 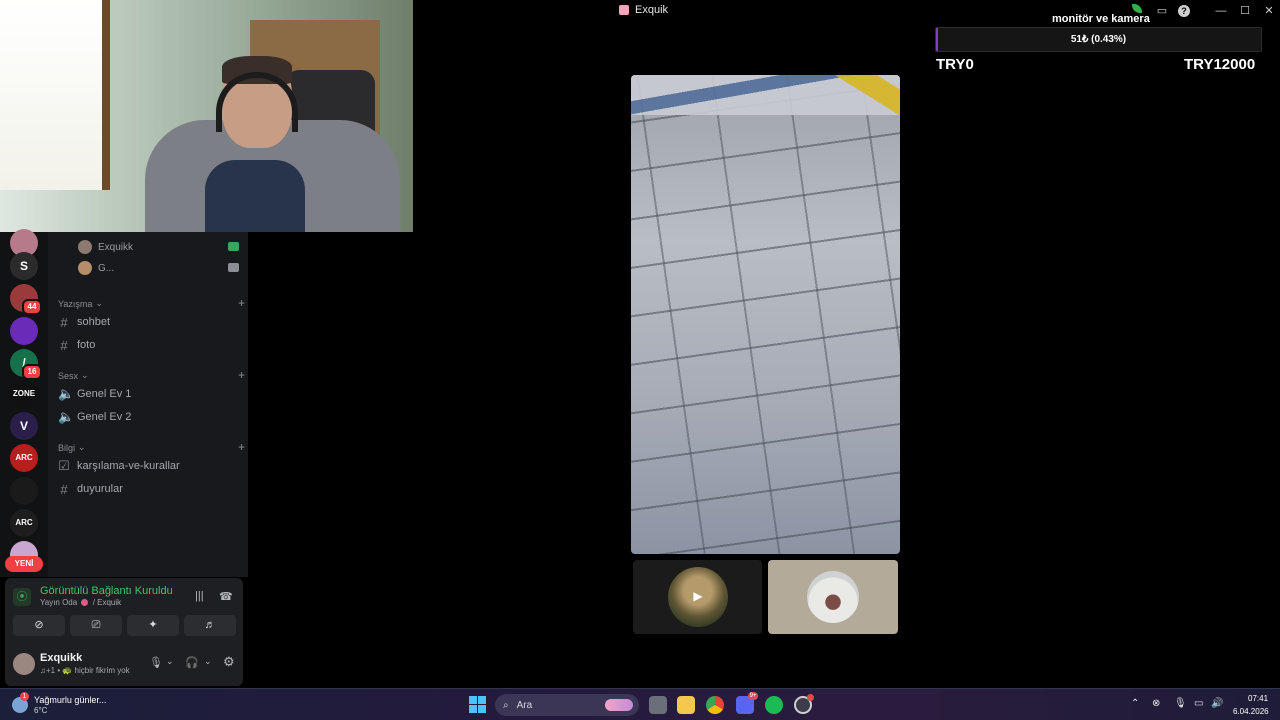 What do you see at coordinates (107, 602) in the screenshot?
I see `voice-server-name: / Exquik` at bounding box center [107, 602].